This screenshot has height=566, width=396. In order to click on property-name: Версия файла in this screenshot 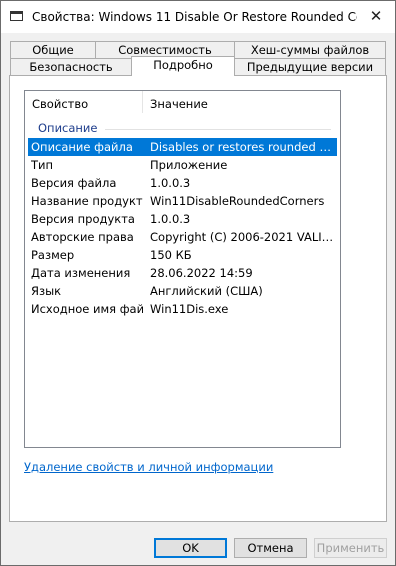, I will do `click(74, 183)`.